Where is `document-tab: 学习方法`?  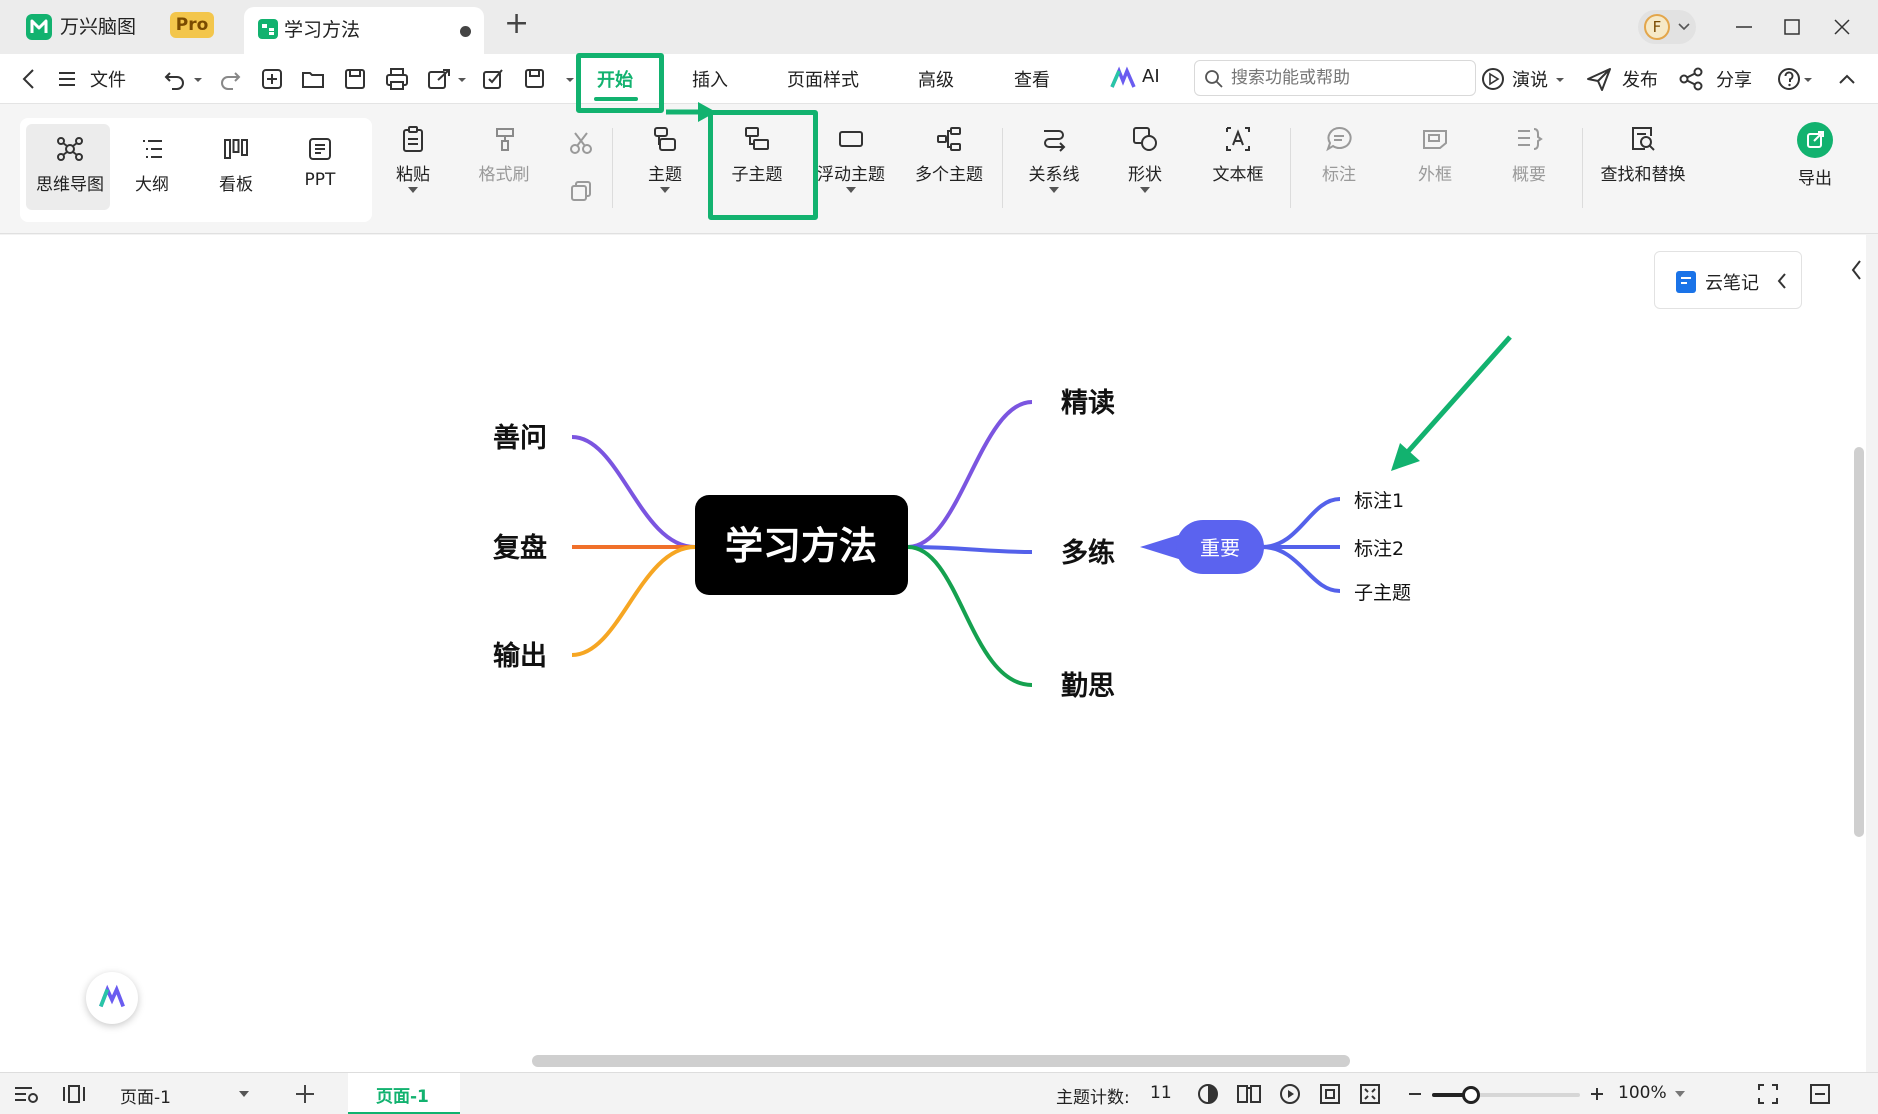
document-tab: 学习方法 is located at coordinates (364, 30).